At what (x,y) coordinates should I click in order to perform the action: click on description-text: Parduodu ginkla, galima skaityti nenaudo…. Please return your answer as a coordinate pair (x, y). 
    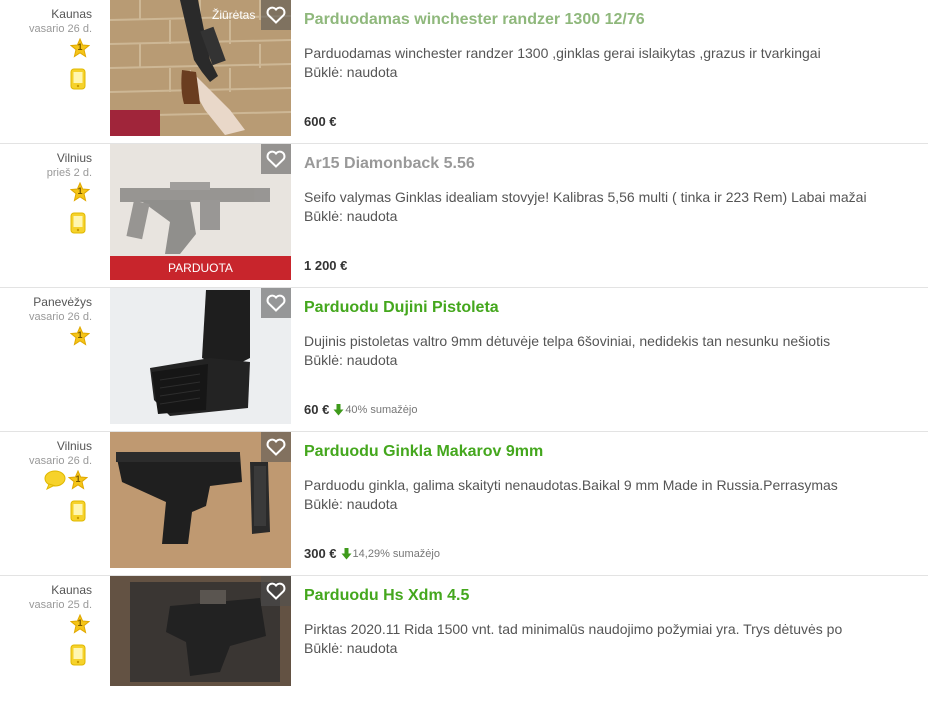
    Looking at the image, I should click on (571, 485).